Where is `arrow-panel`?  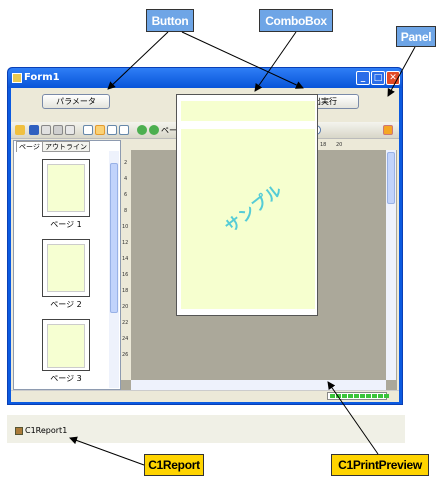 arrow-panel is located at coordinates (401, 71).